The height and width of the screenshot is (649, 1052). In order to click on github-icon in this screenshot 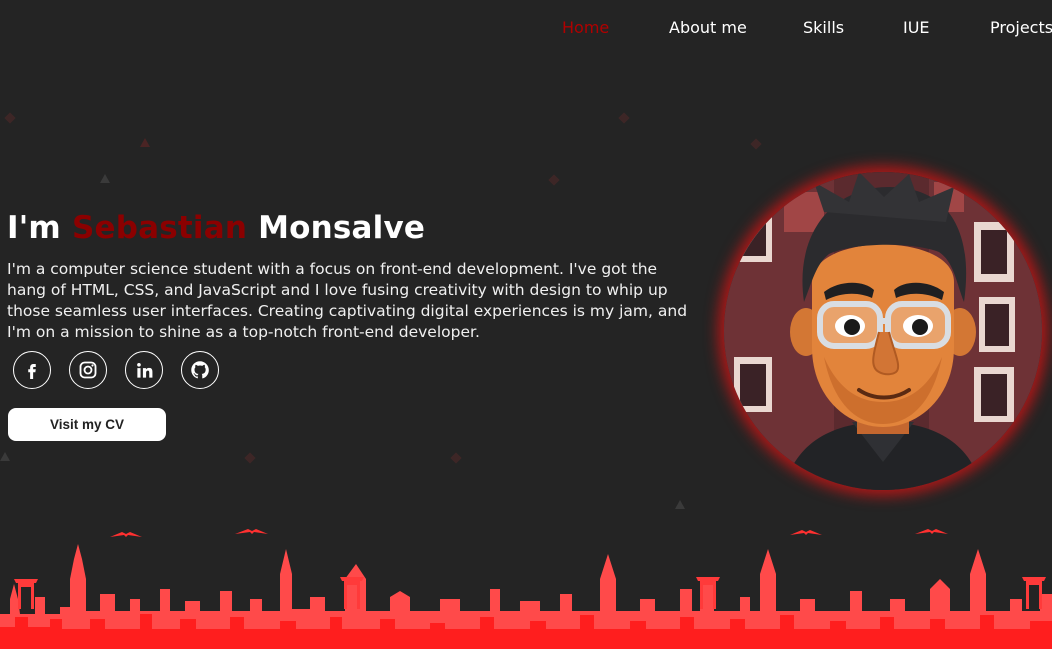, I will do `click(200, 370)`.